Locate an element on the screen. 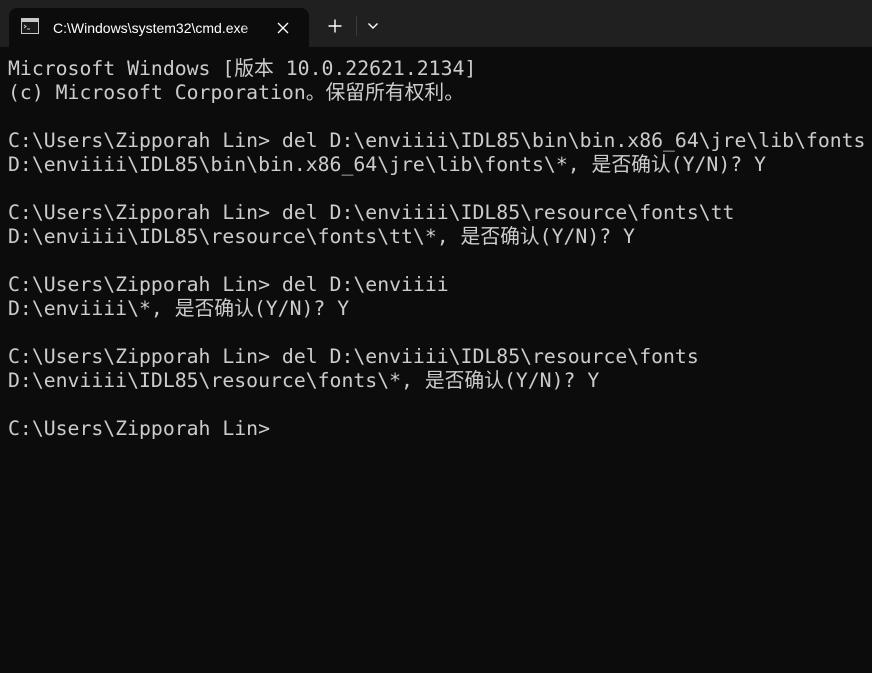 The height and width of the screenshot is (673, 872). tab-close-button is located at coordinates (283, 28).